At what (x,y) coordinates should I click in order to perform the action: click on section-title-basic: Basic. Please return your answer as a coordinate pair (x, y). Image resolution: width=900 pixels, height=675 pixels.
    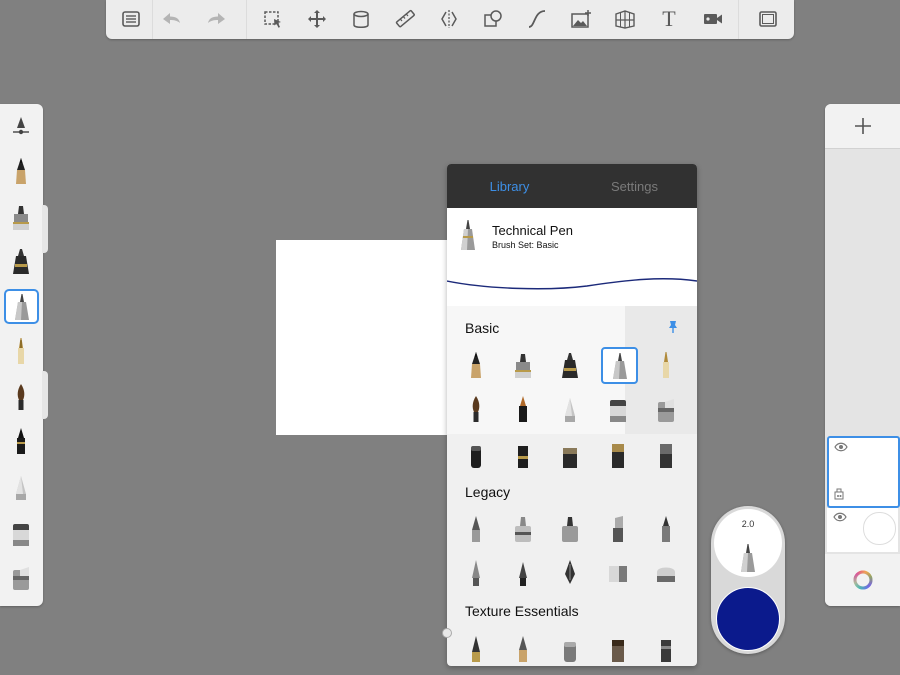
    Looking at the image, I should click on (482, 328).